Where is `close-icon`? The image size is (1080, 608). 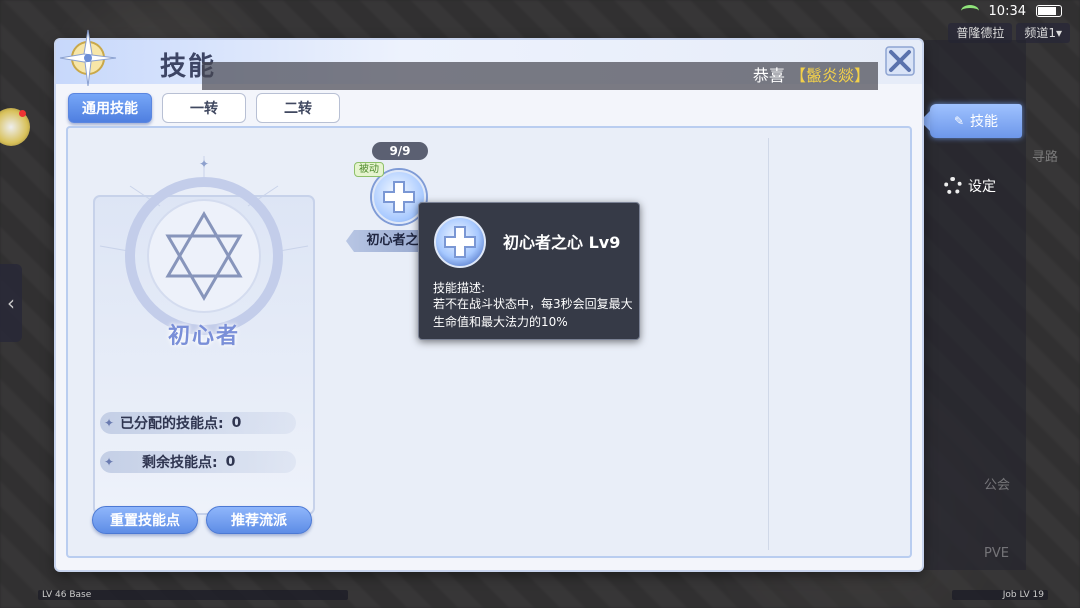 close-icon is located at coordinates (900, 61).